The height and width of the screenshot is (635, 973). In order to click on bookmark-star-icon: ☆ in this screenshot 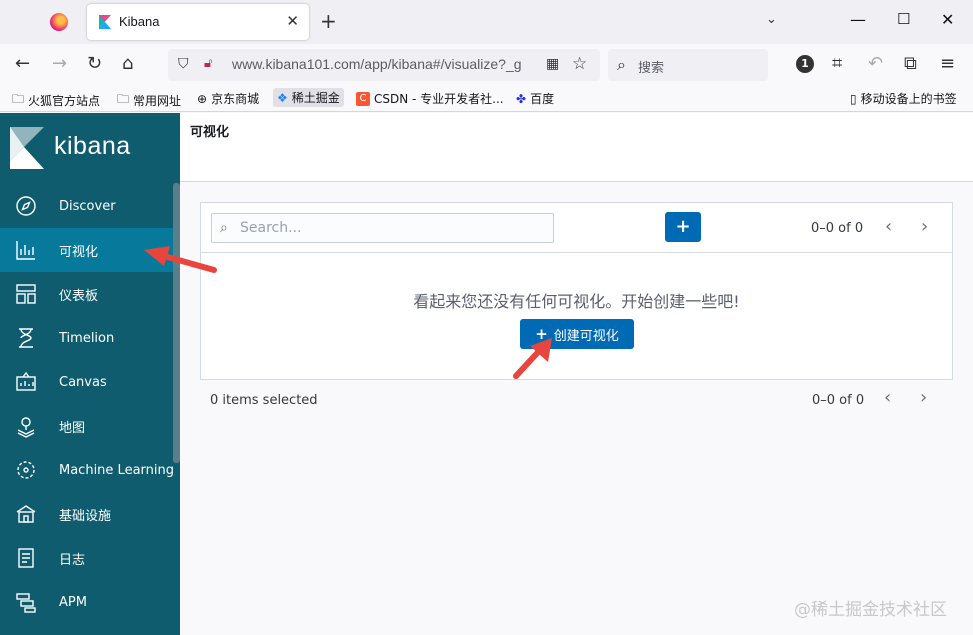, I will do `click(579, 64)`.